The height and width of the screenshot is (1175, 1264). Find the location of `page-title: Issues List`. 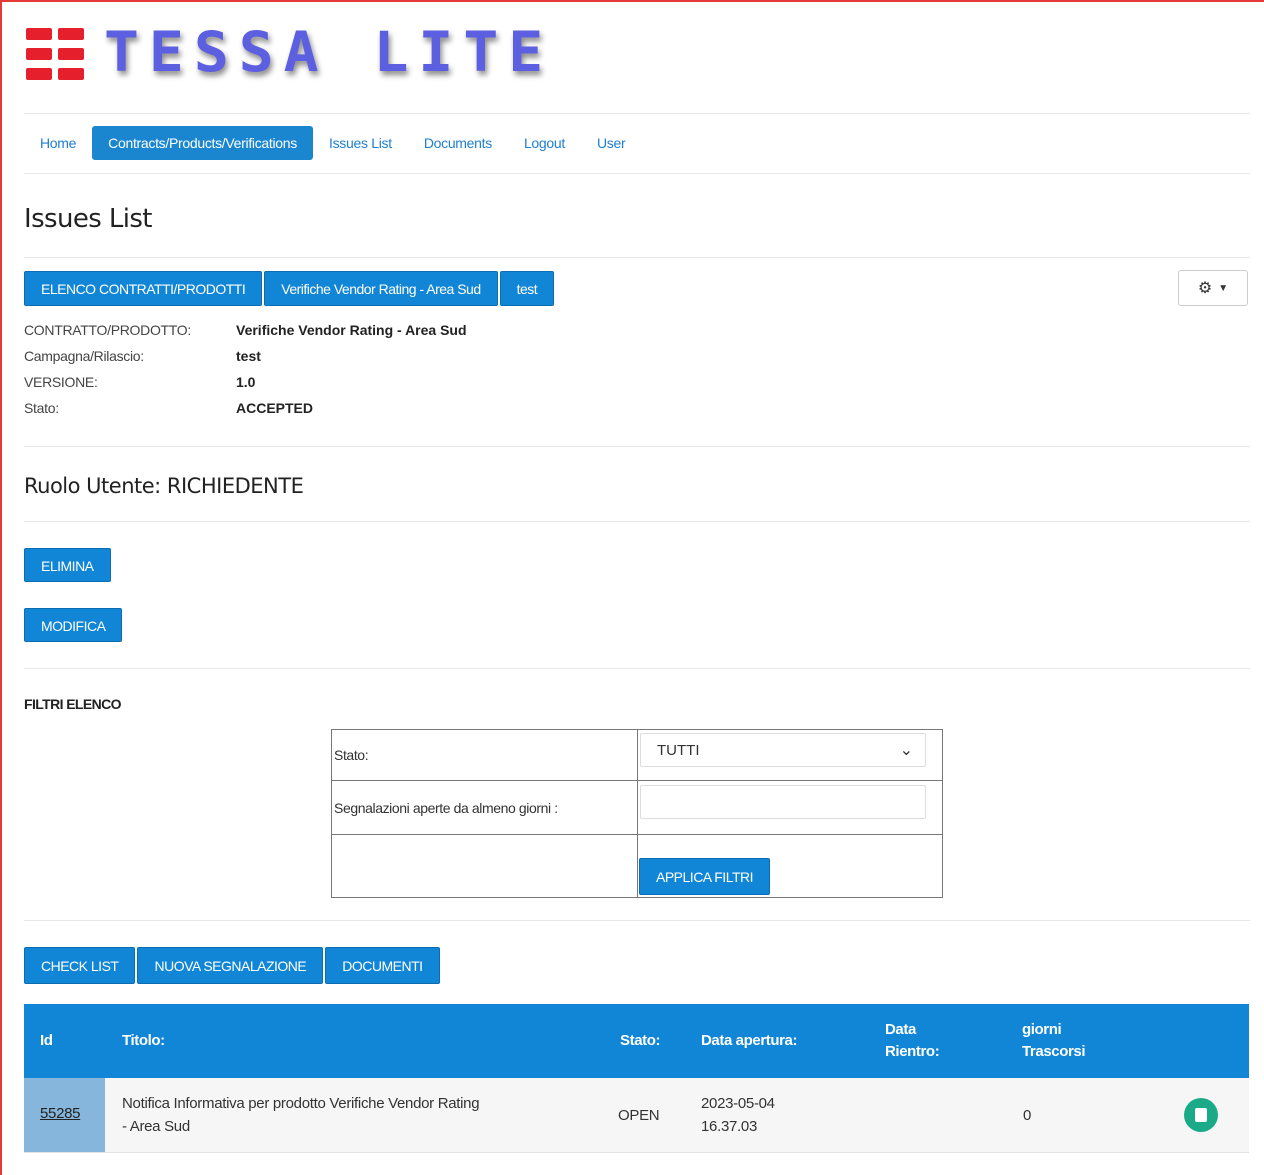

page-title: Issues List is located at coordinates (88, 219).